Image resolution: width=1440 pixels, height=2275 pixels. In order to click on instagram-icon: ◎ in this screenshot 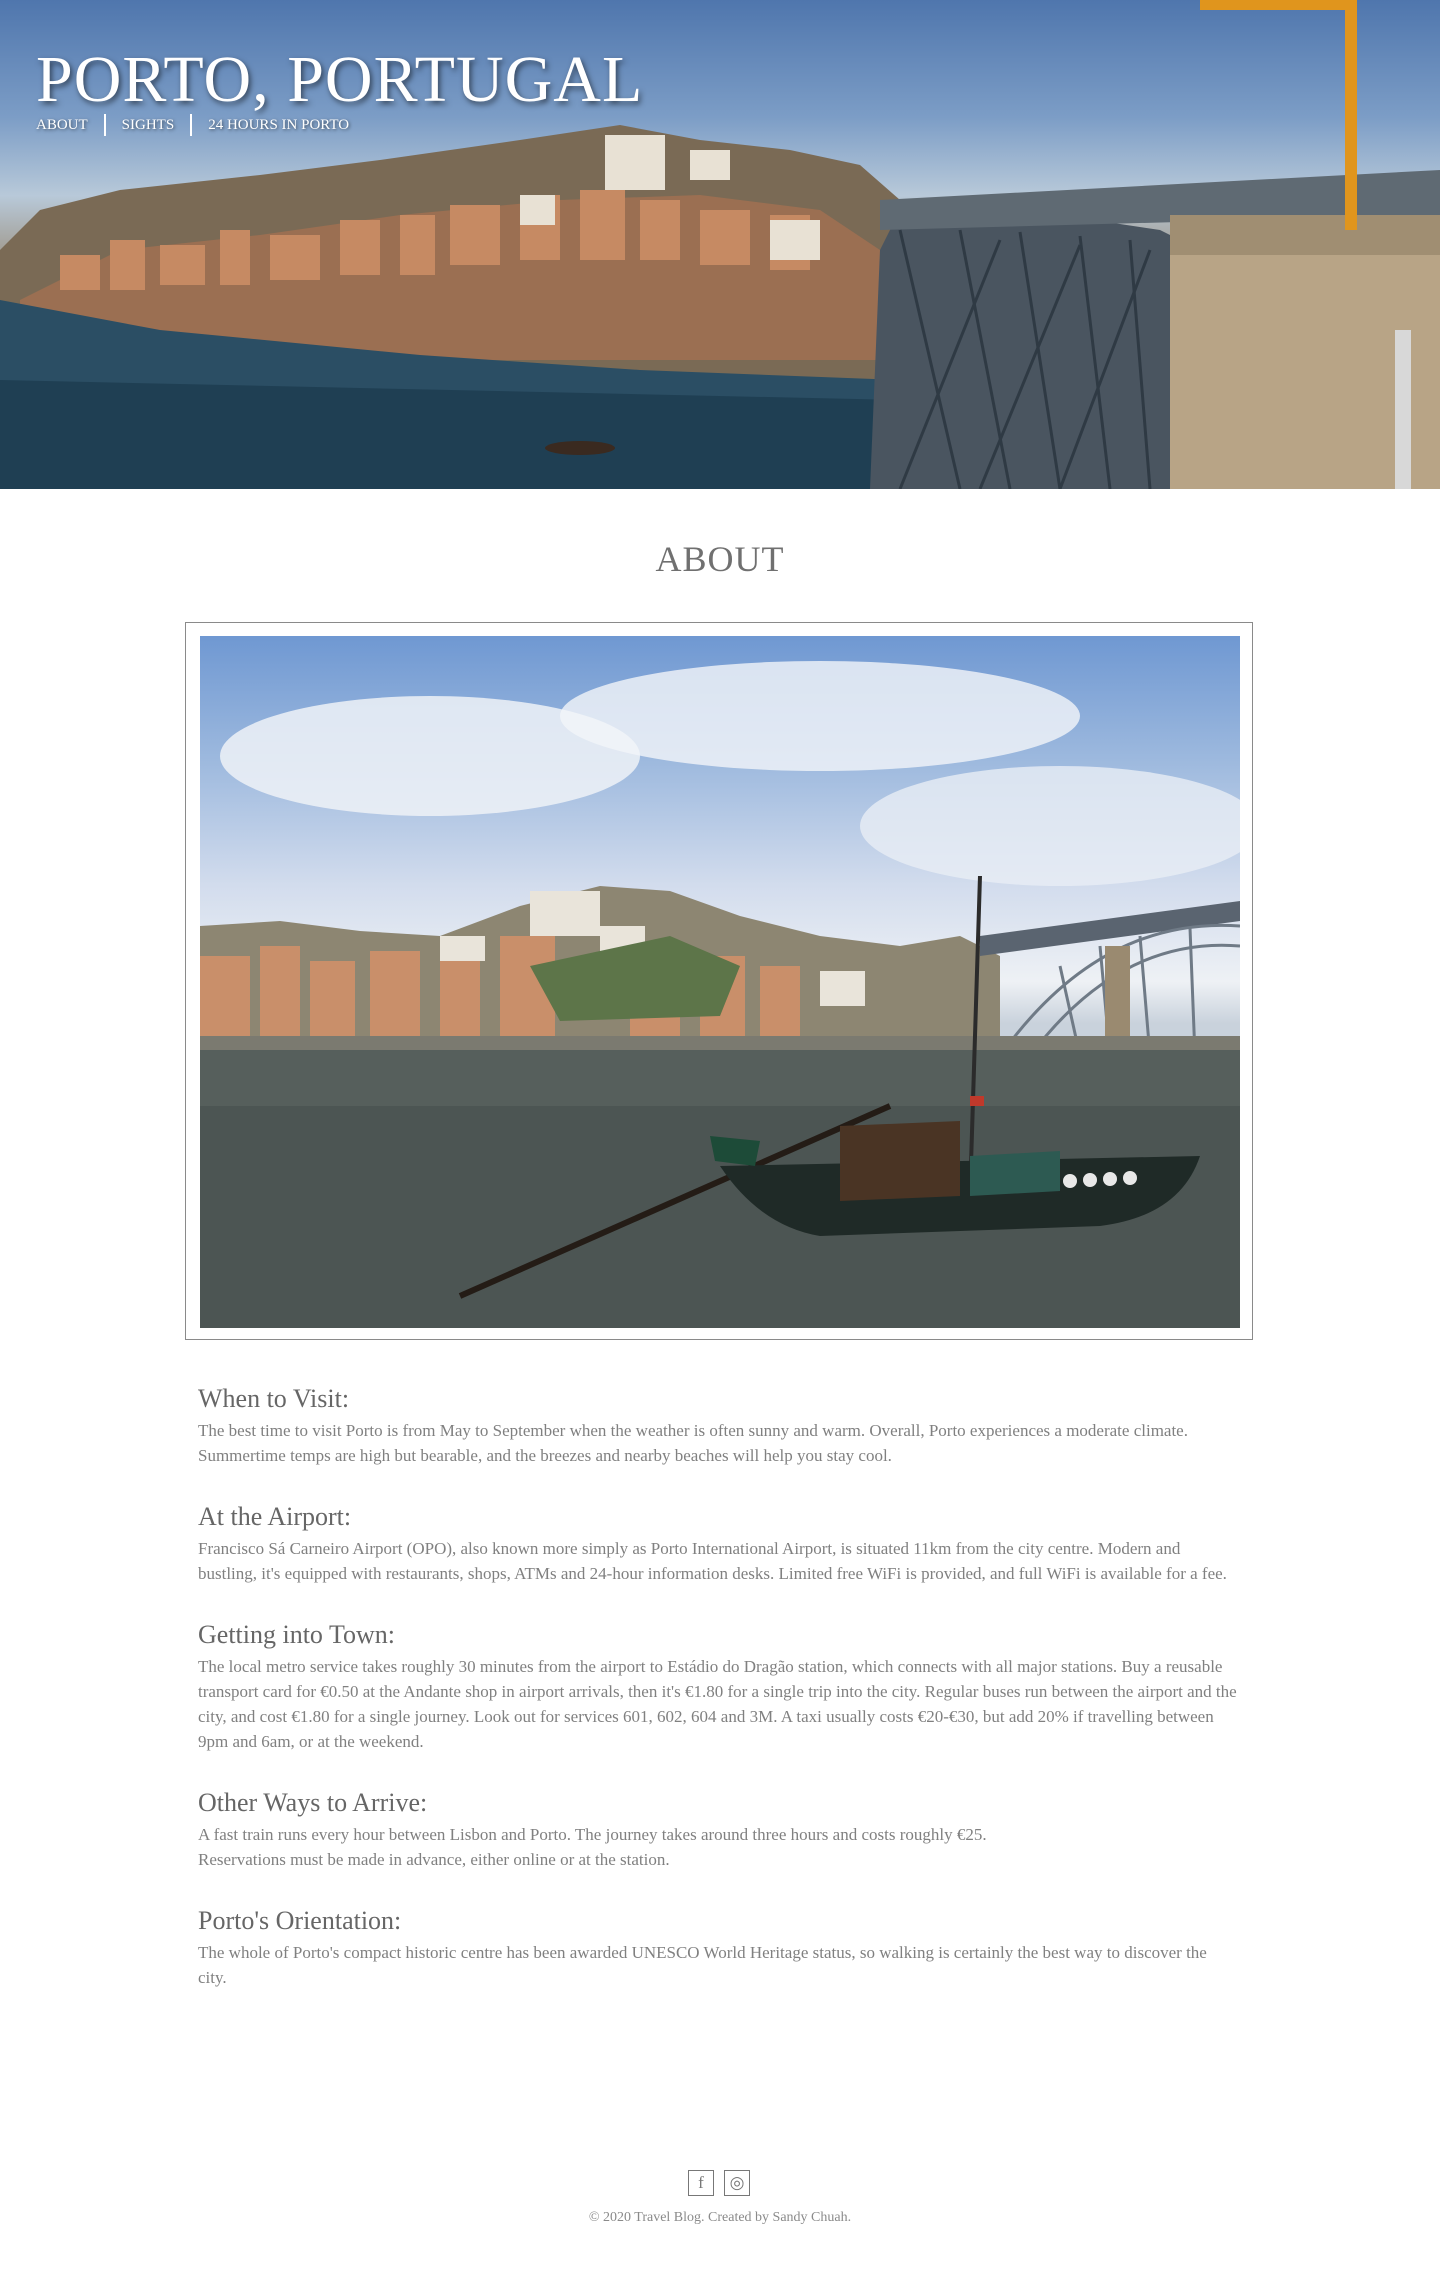, I will do `click(737, 2183)`.